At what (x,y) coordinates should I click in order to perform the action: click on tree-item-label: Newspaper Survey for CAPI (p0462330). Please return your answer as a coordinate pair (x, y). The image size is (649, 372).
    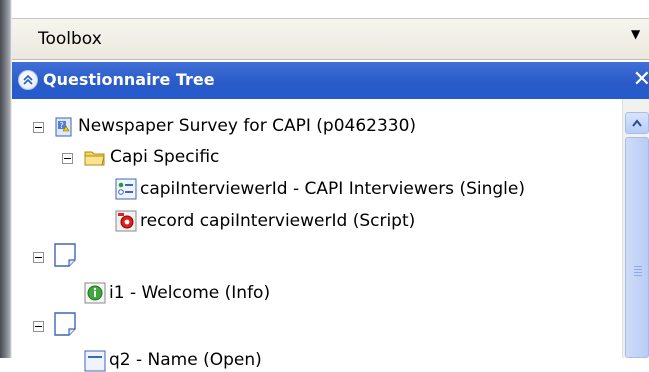
    Looking at the image, I should click on (247, 126).